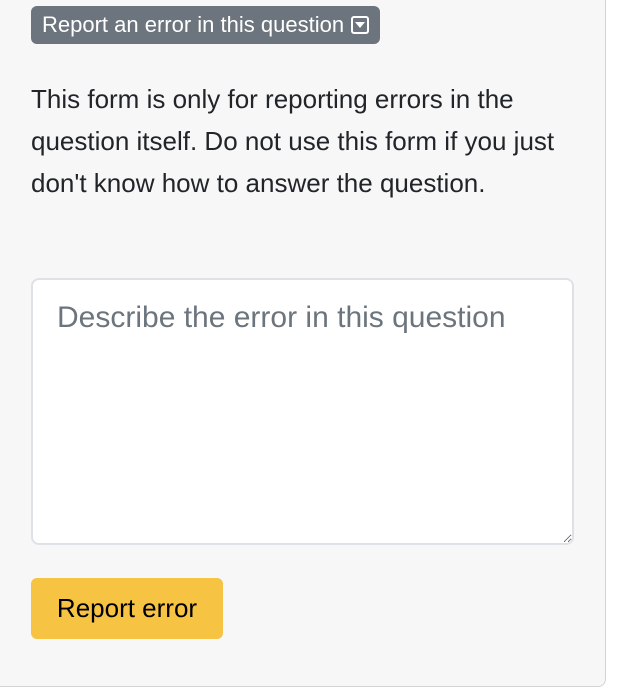 Image resolution: width=624 pixels, height=694 pixels. Describe the element at coordinates (127, 608) in the screenshot. I see `report-error-button: Report error` at that location.